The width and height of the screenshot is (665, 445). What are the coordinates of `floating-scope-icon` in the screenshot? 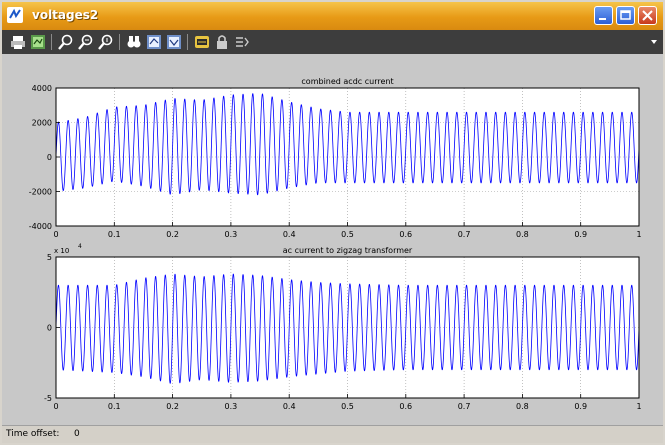 It's located at (202, 42).